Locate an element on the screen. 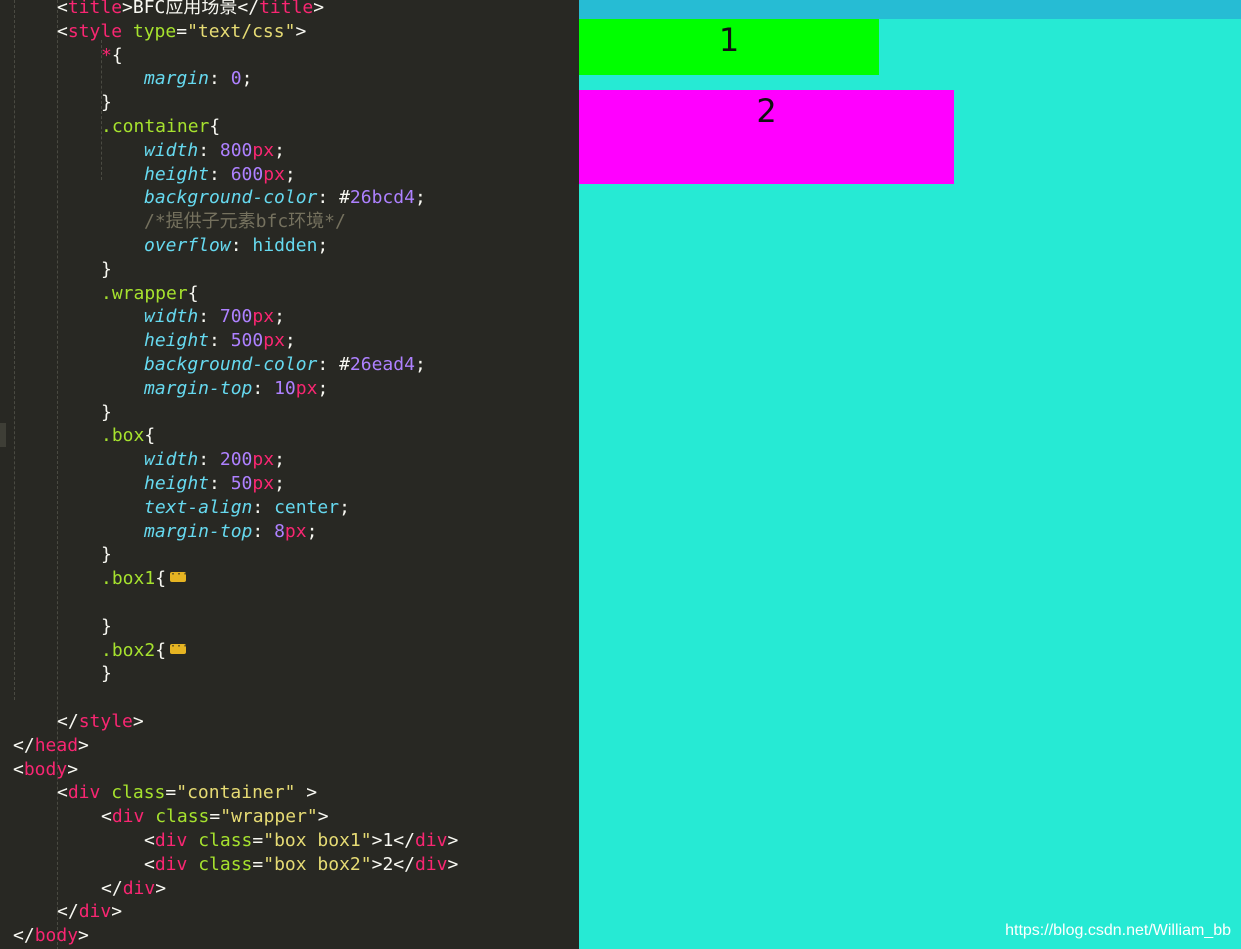 The width and height of the screenshot is (1241, 949). code-token: 26bcd4 is located at coordinates (382, 198).